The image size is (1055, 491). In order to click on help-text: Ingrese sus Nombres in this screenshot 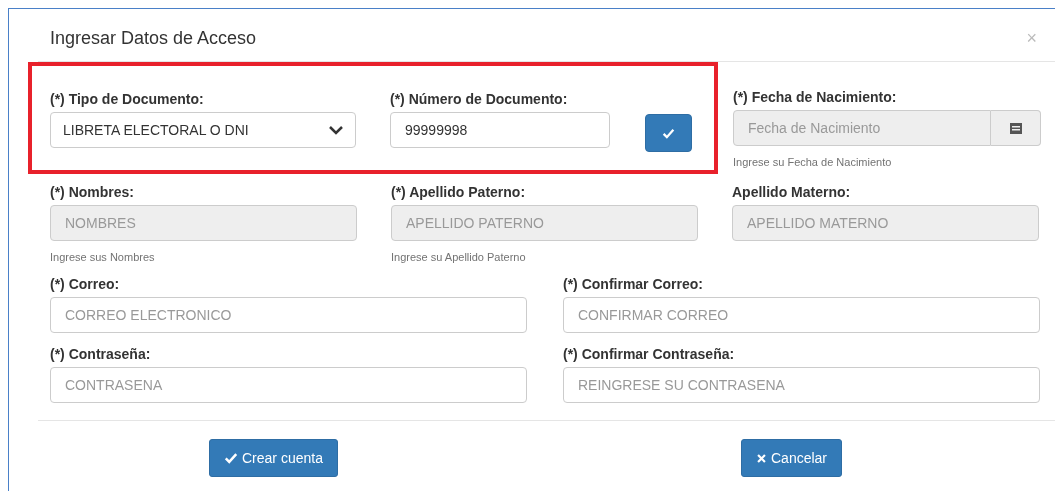, I will do `click(103, 257)`.